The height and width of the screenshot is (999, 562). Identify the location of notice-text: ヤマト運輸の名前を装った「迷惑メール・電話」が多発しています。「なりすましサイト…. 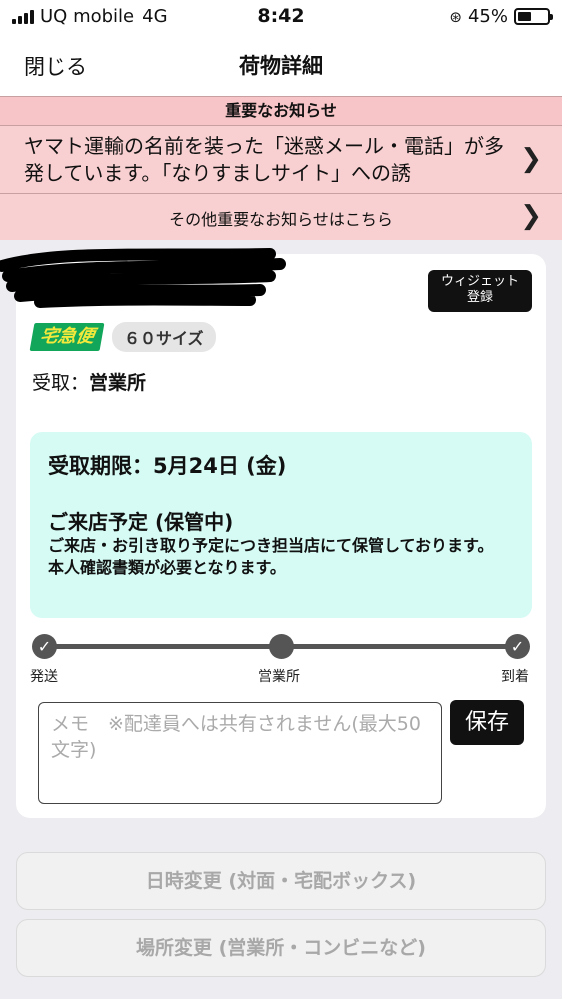
(264, 159).